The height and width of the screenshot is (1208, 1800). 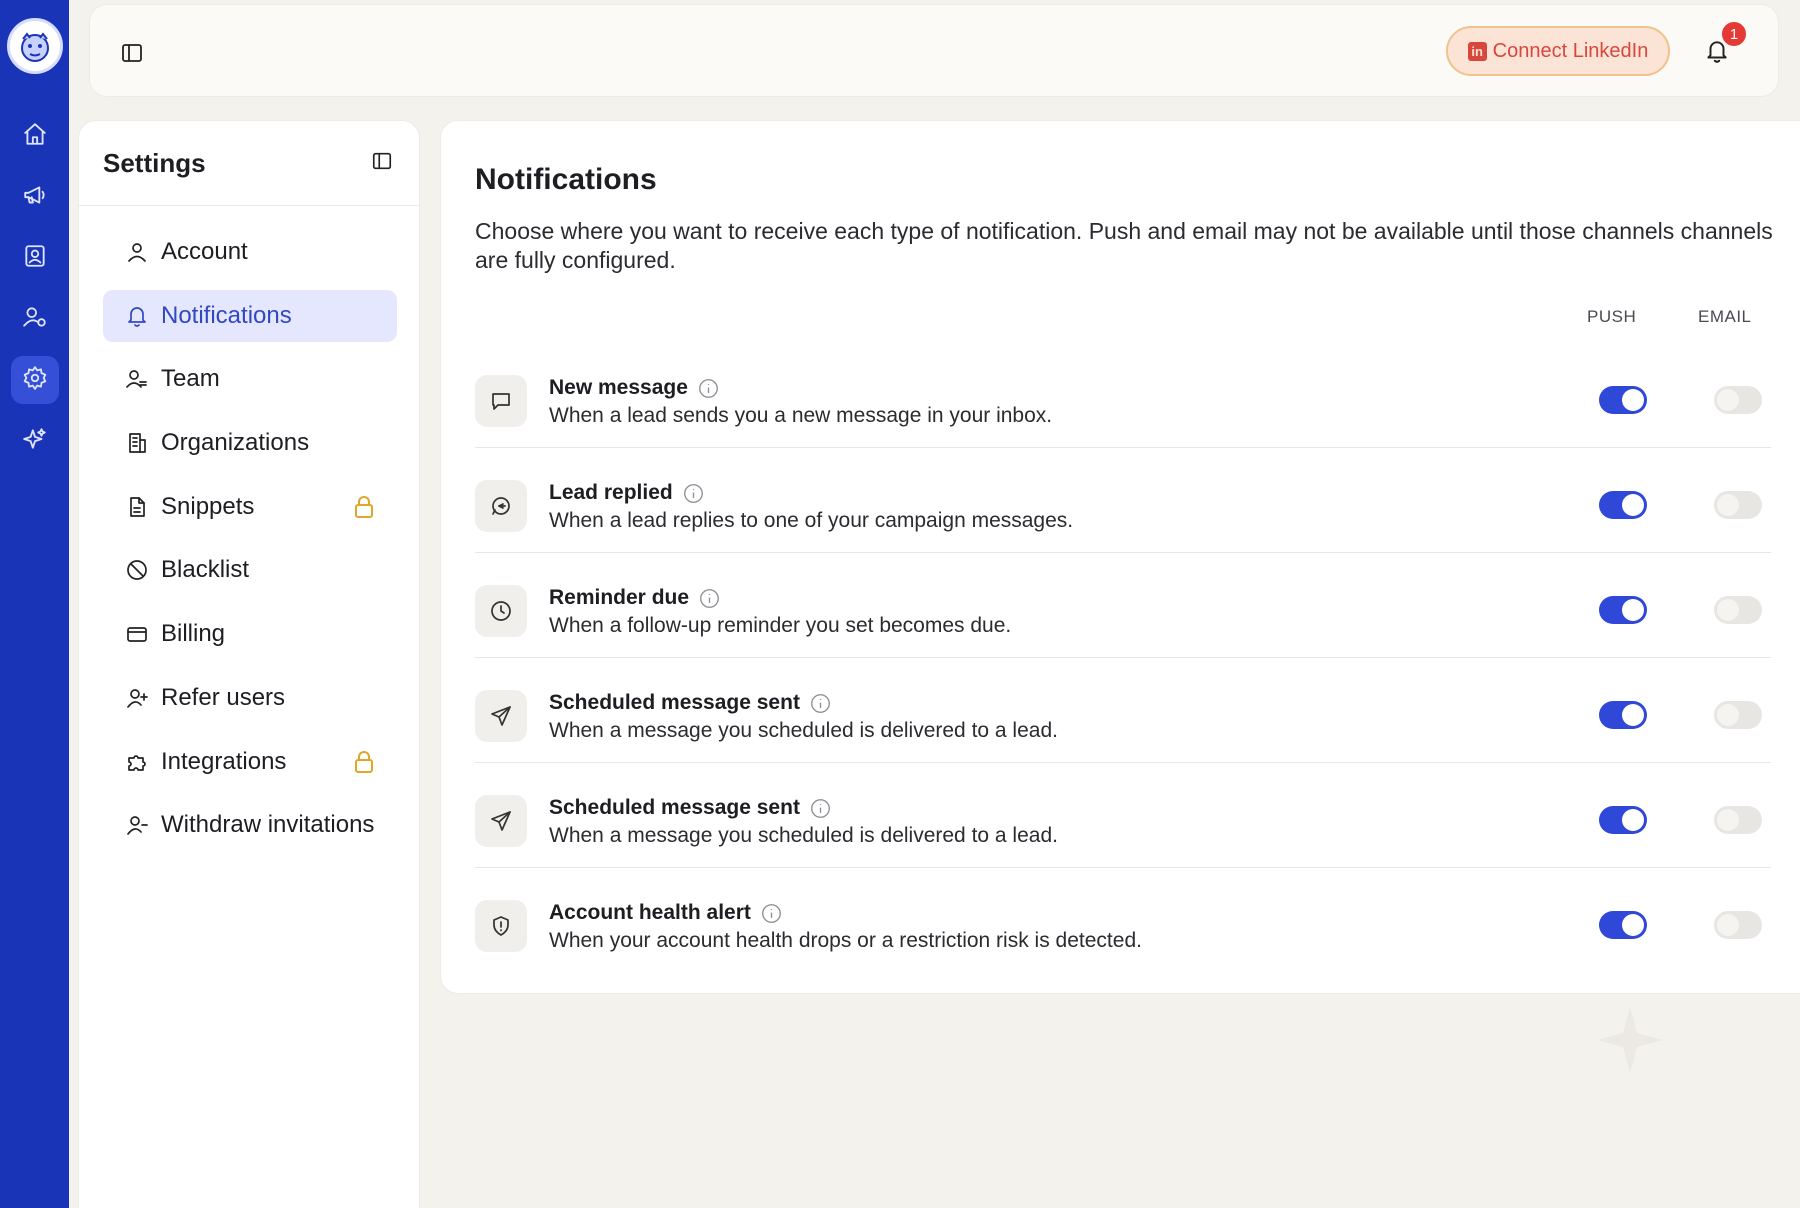 I want to click on collapse-panel-icon, so click(x=382, y=163).